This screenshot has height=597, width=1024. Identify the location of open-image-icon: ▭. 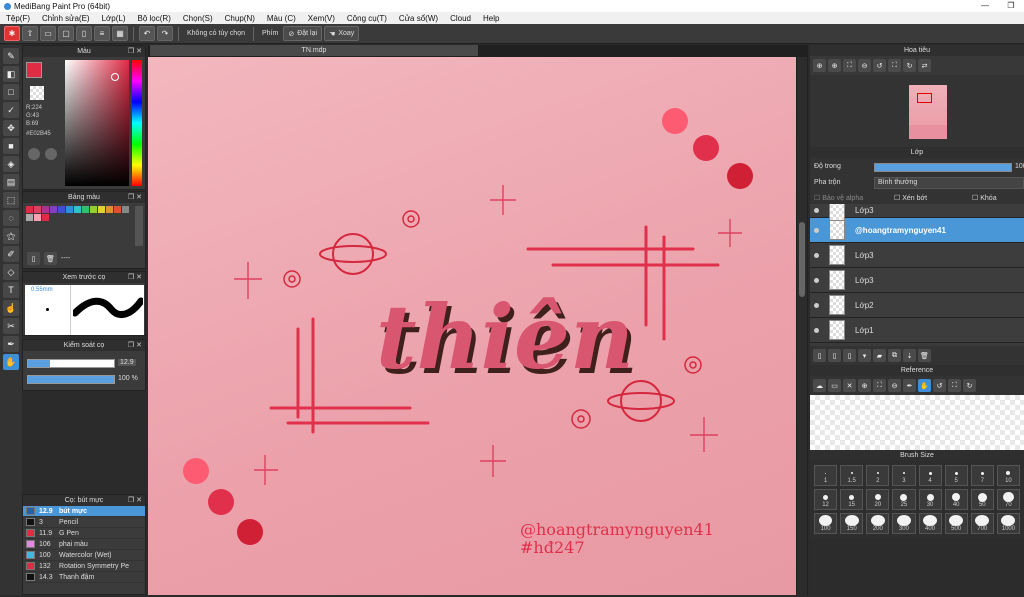
(834, 385).